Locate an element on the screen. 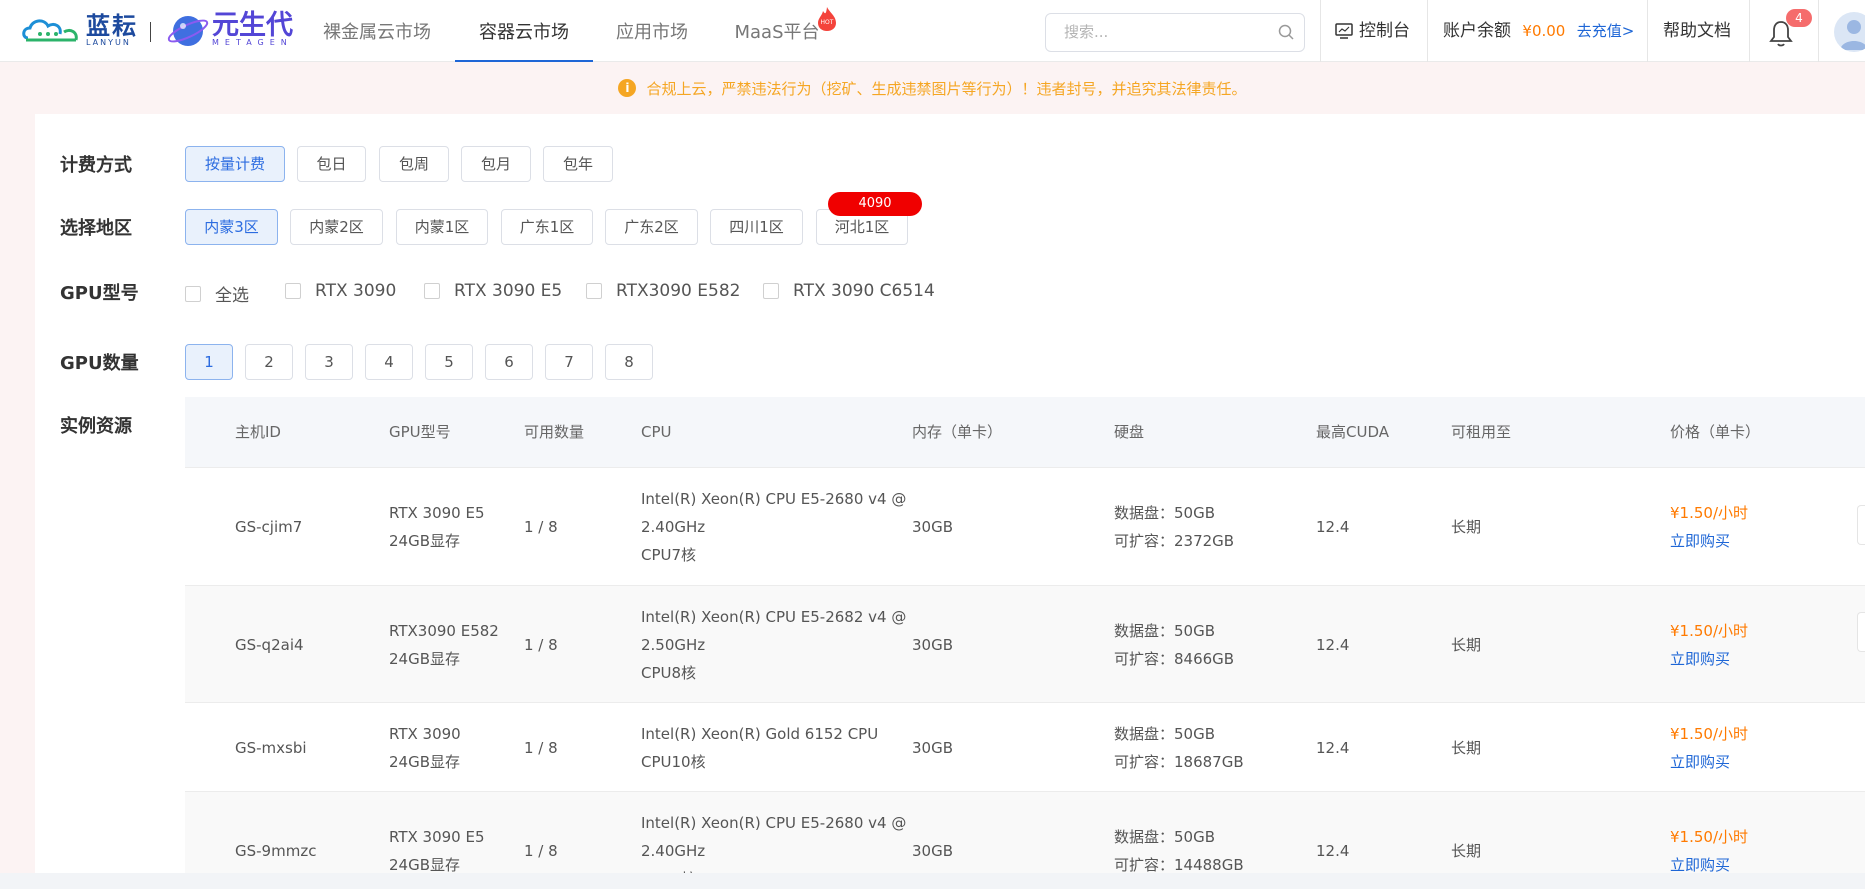 Image resolution: width=1865 pixels, height=889 pixels. billing-option-monthly: 包月 is located at coordinates (496, 164).